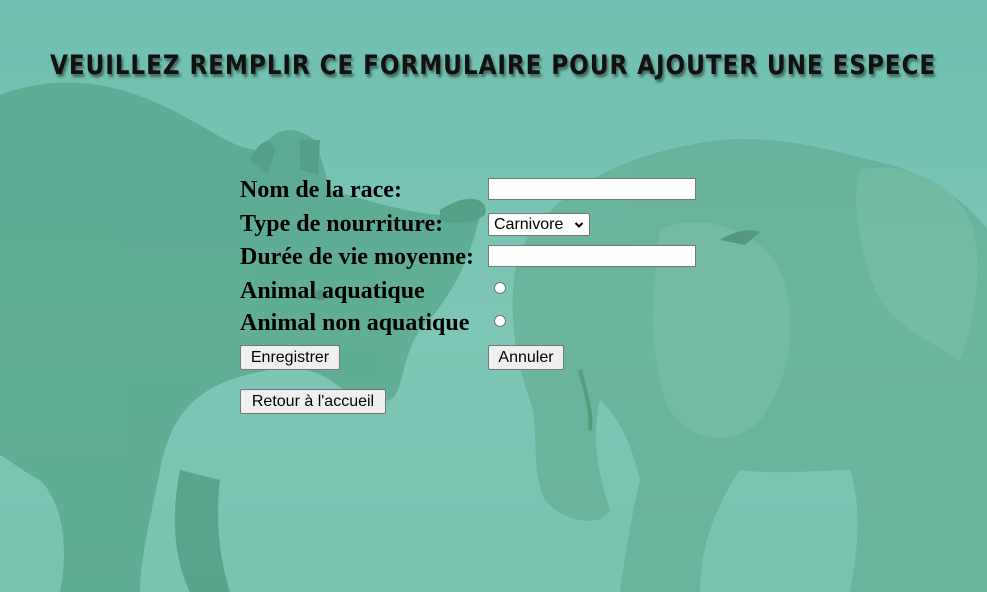 This screenshot has width=987, height=592. Describe the element at coordinates (592, 189) in the screenshot. I see `race-name-input` at that location.